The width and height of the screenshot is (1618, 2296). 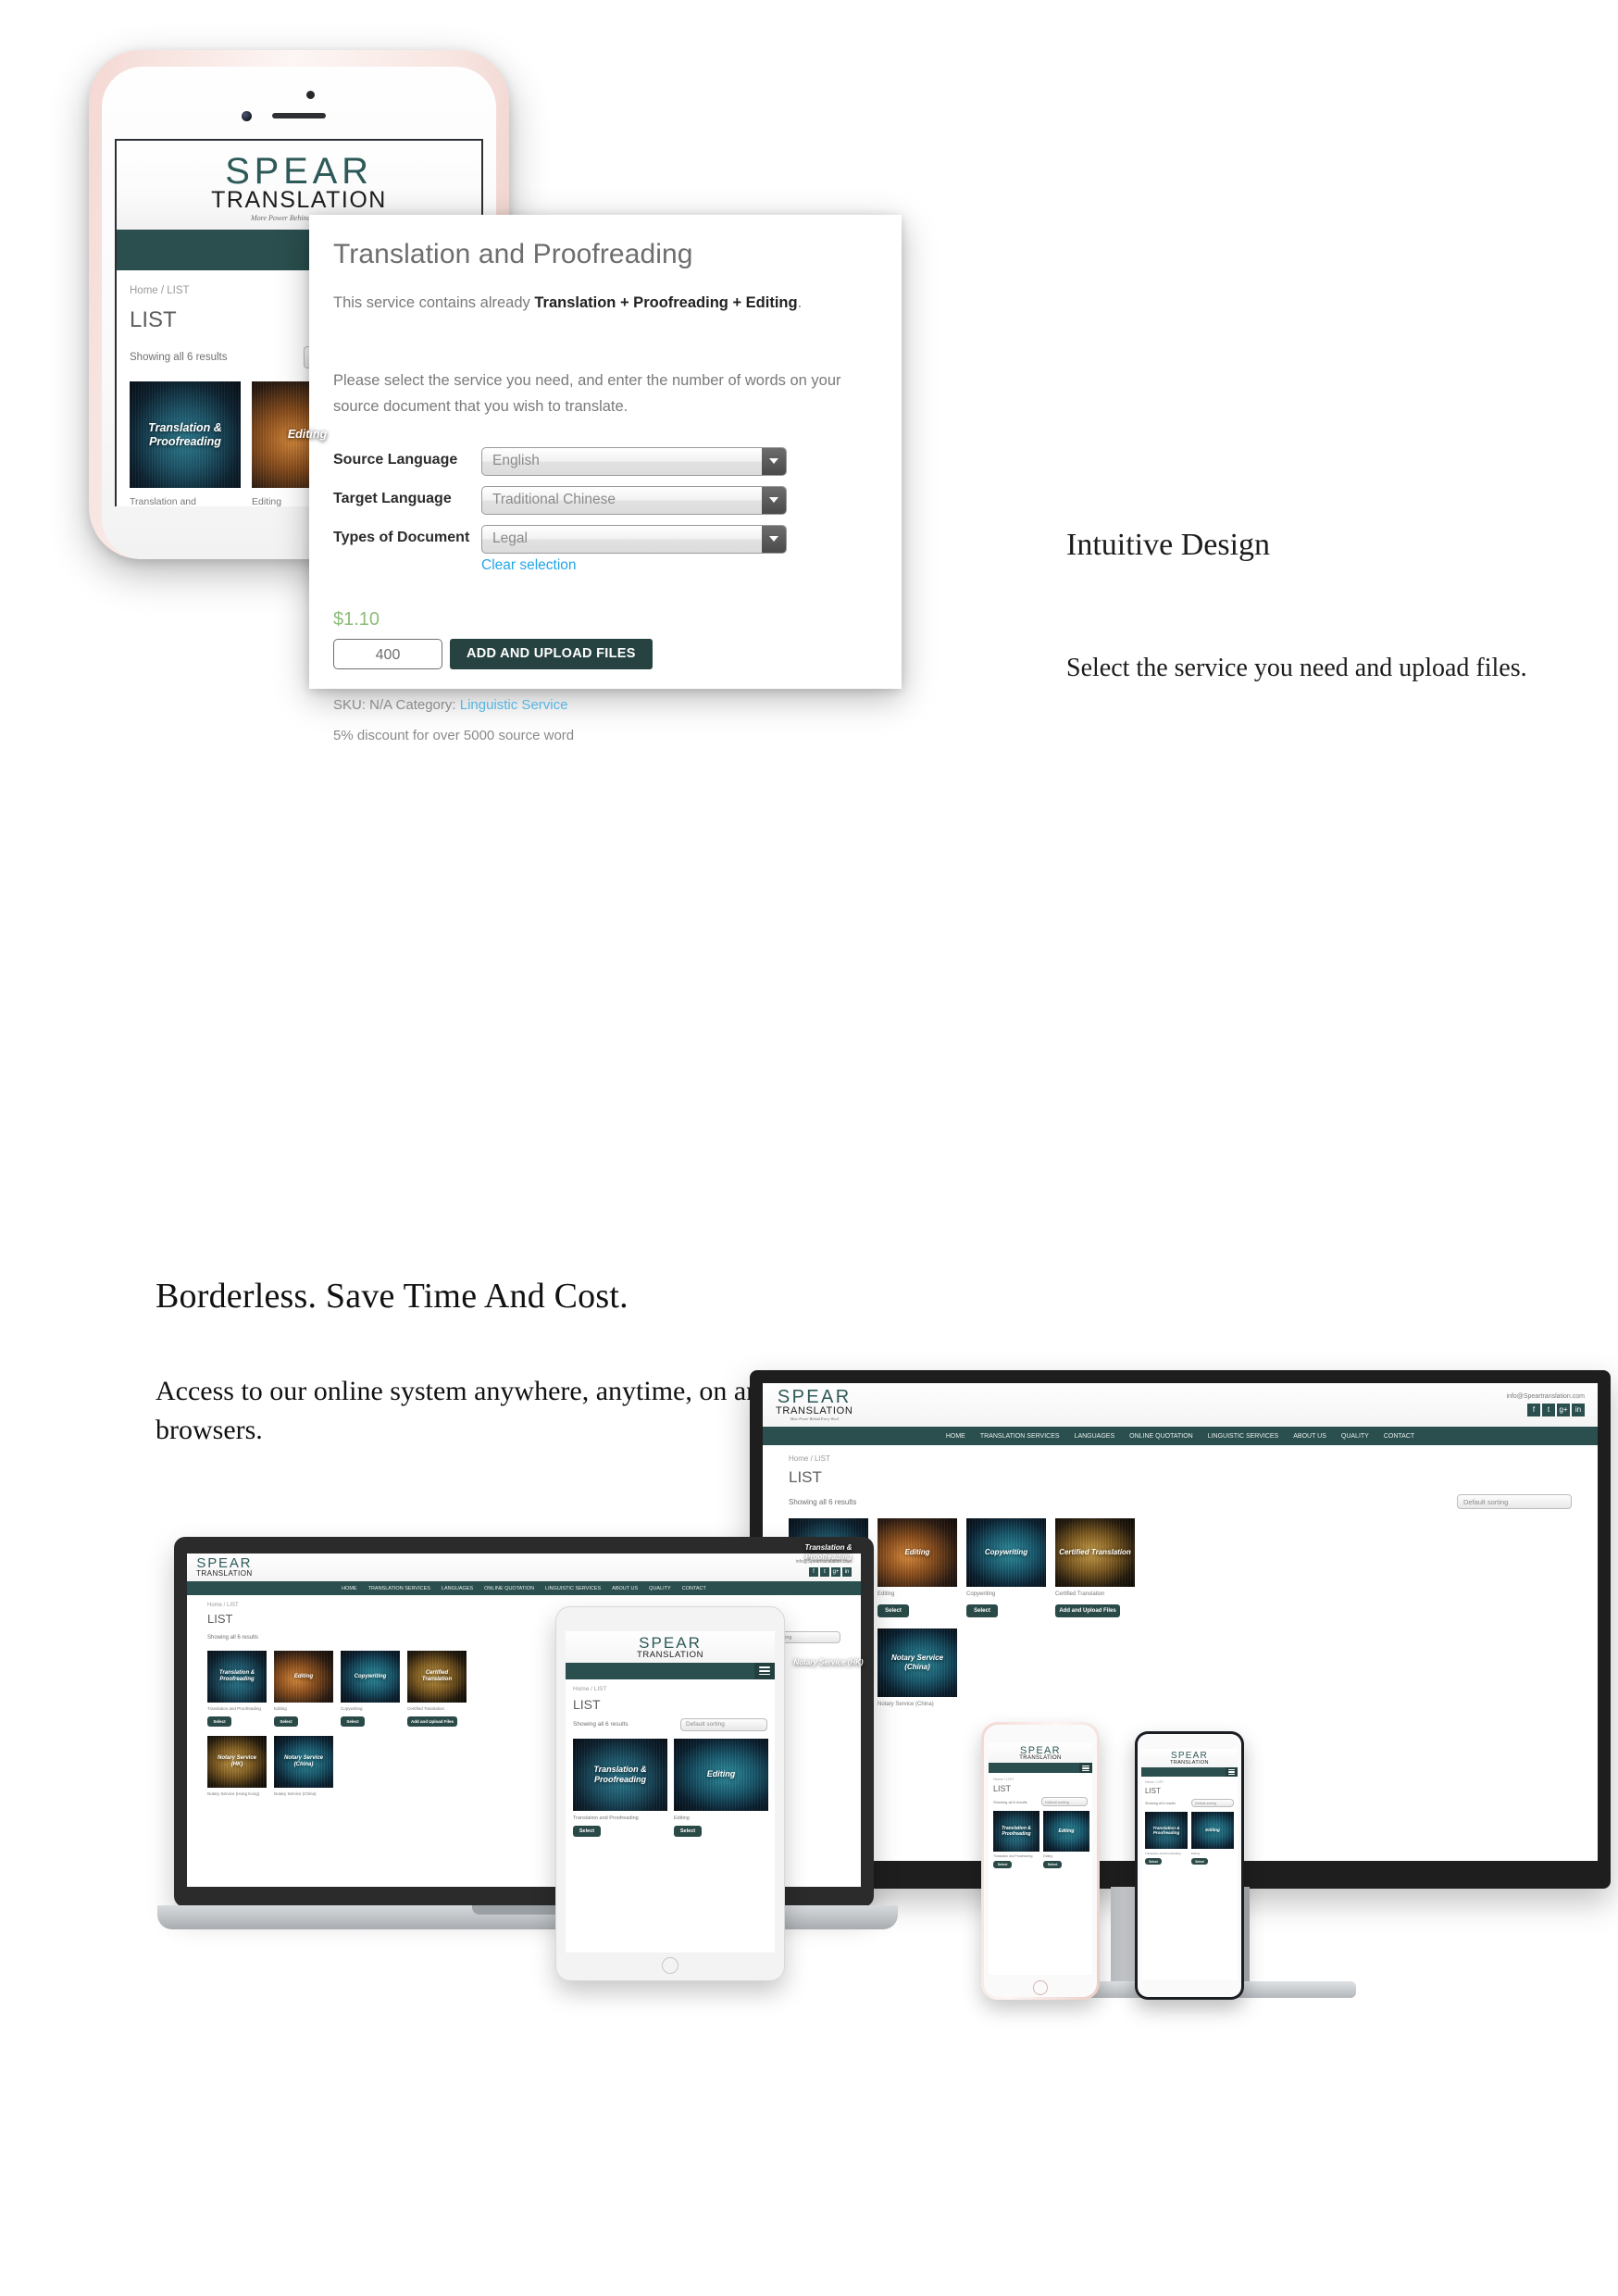 I want to click on logo-tagline: More Power Behind Every Word, so click(x=814, y=1418).